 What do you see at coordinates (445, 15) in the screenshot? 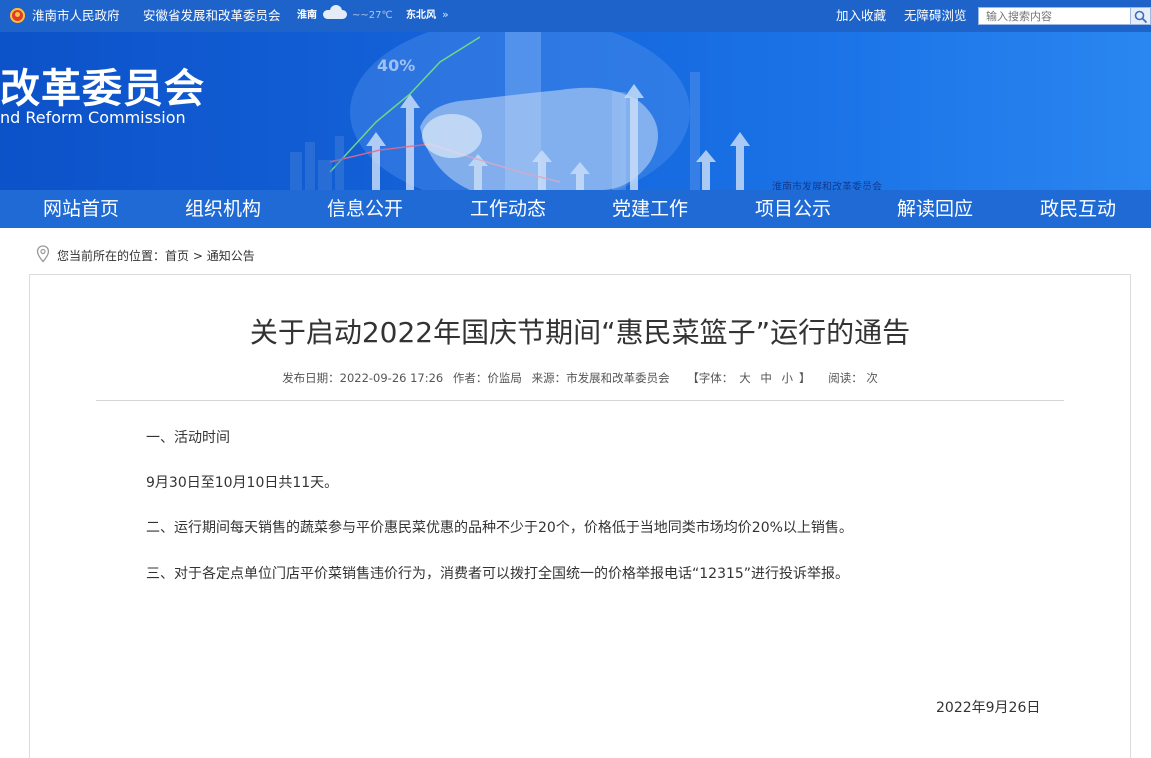
I see `double-chevron-right-icon: »` at bounding box center [445, 15].